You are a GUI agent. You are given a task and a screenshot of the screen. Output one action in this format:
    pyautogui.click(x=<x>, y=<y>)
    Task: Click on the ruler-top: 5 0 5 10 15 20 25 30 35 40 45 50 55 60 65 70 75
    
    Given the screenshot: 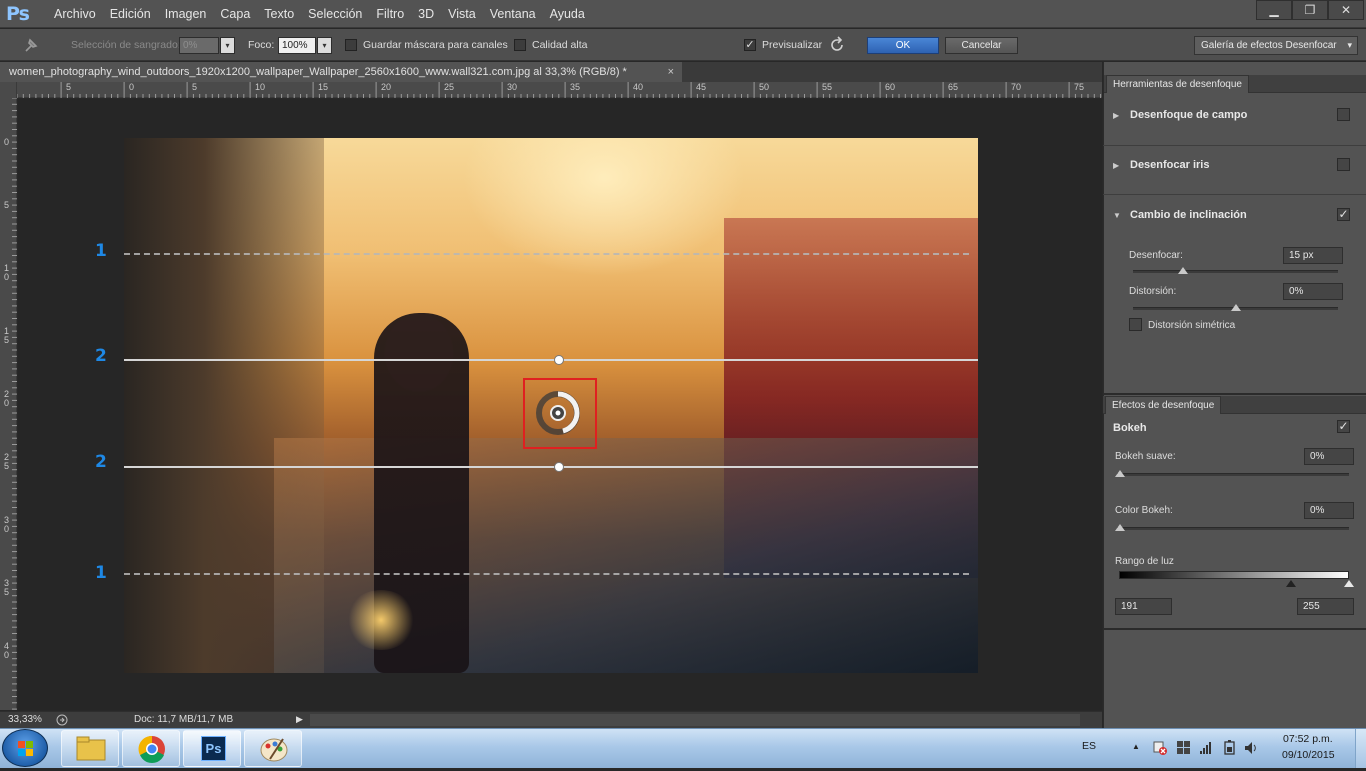 What is the action you would take?
    pyautogui.click(x=559, y=90)
    